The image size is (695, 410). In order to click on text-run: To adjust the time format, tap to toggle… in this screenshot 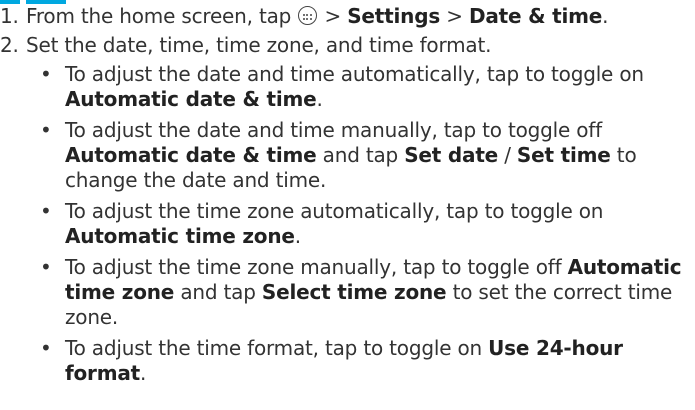, I will do `click(277, 348)`.